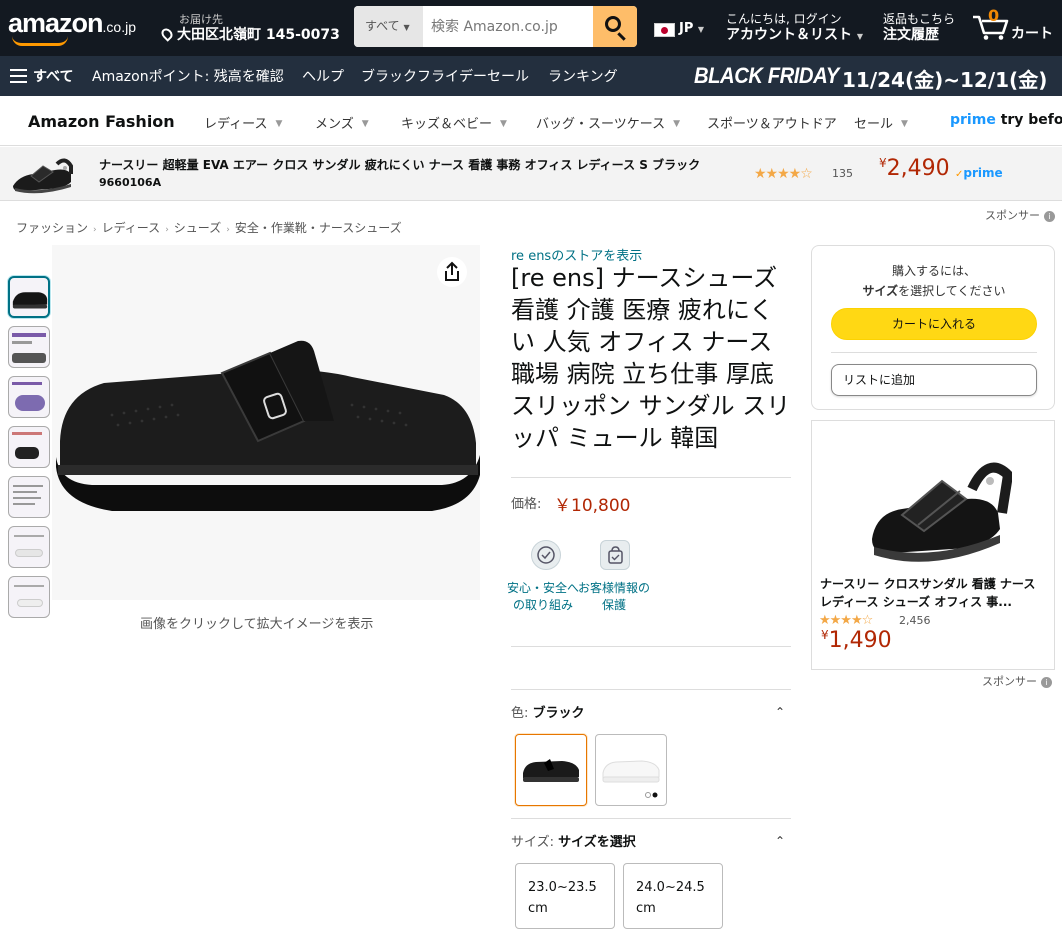  What do you see at coordinates (794, 34) in the screenshot?
I see `account-lists-menu: アカウント＆リスト ▼` at bounding box center [794, 34].